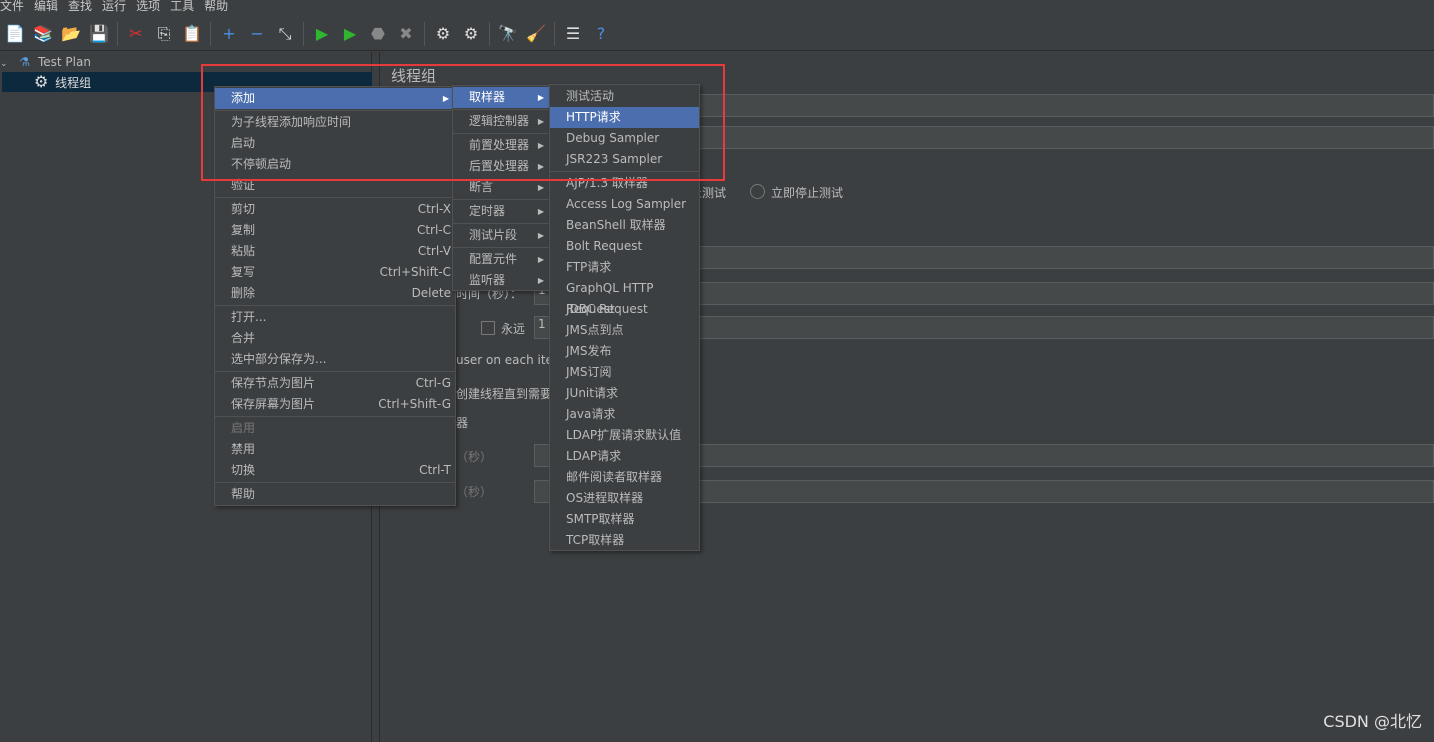  I want to click on help-icon: ?, so click(601, 33).